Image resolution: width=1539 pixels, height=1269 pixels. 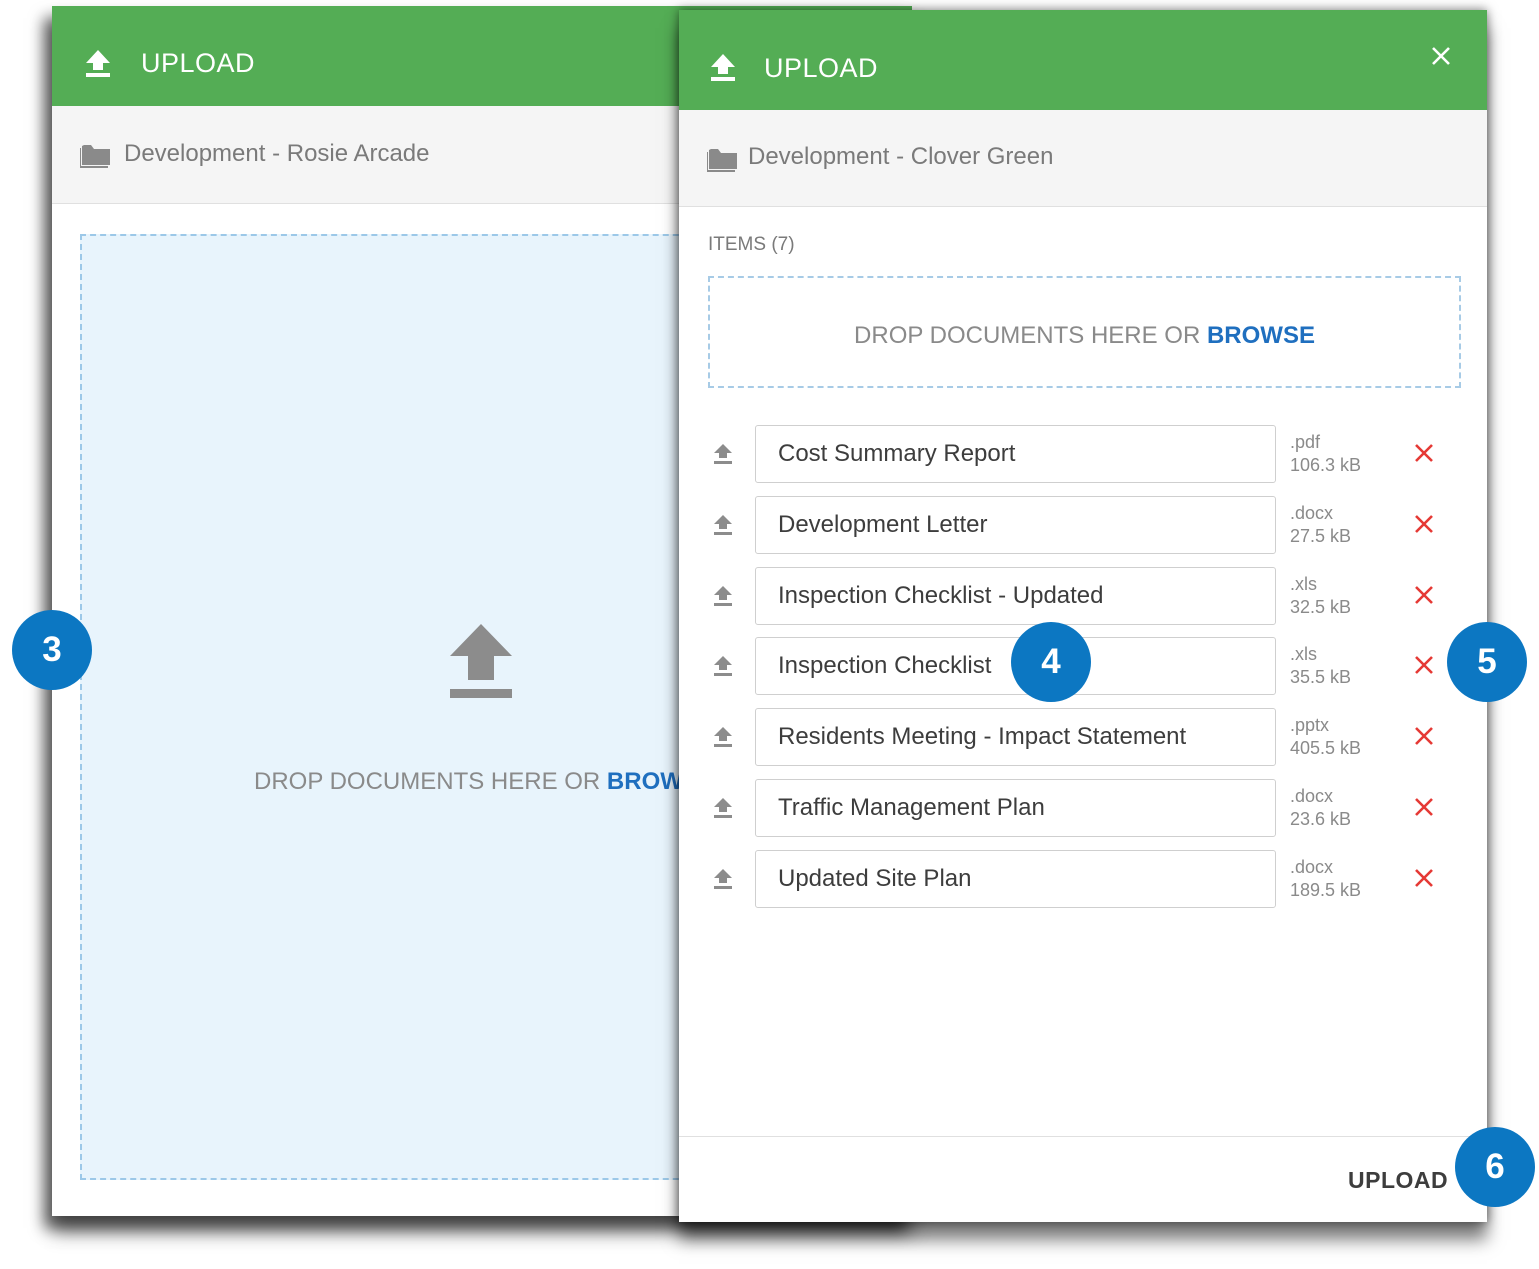 I want to click on file-row: Cost Summary Report .pdf 106.3 kB, so click(x=1083, y=455).